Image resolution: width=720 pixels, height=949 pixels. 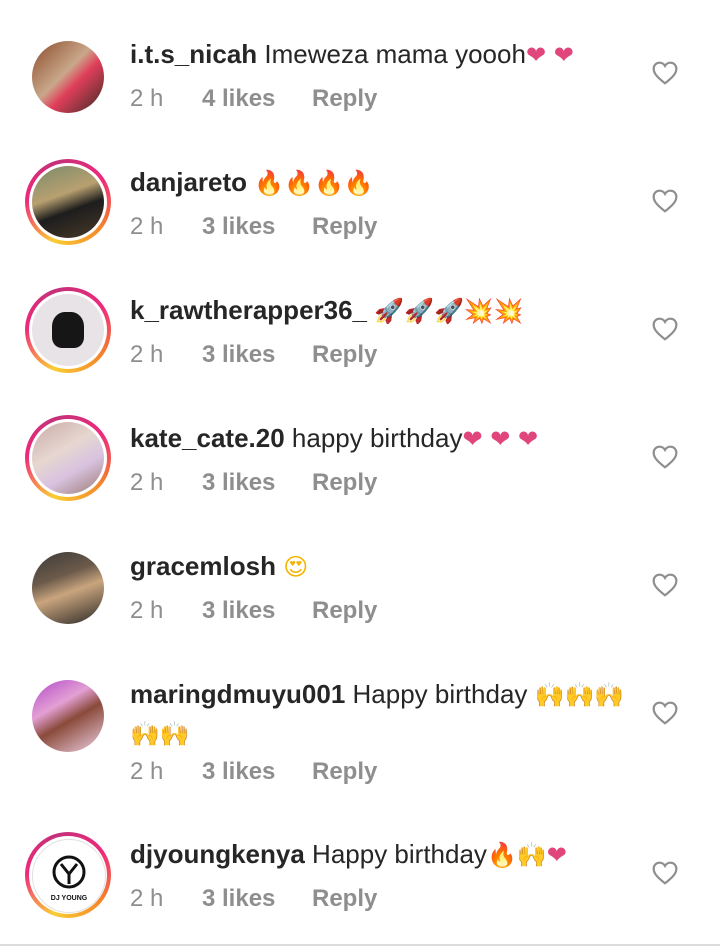 I want to click on comment-likes: 4 likes, so click(x=238, y=99).